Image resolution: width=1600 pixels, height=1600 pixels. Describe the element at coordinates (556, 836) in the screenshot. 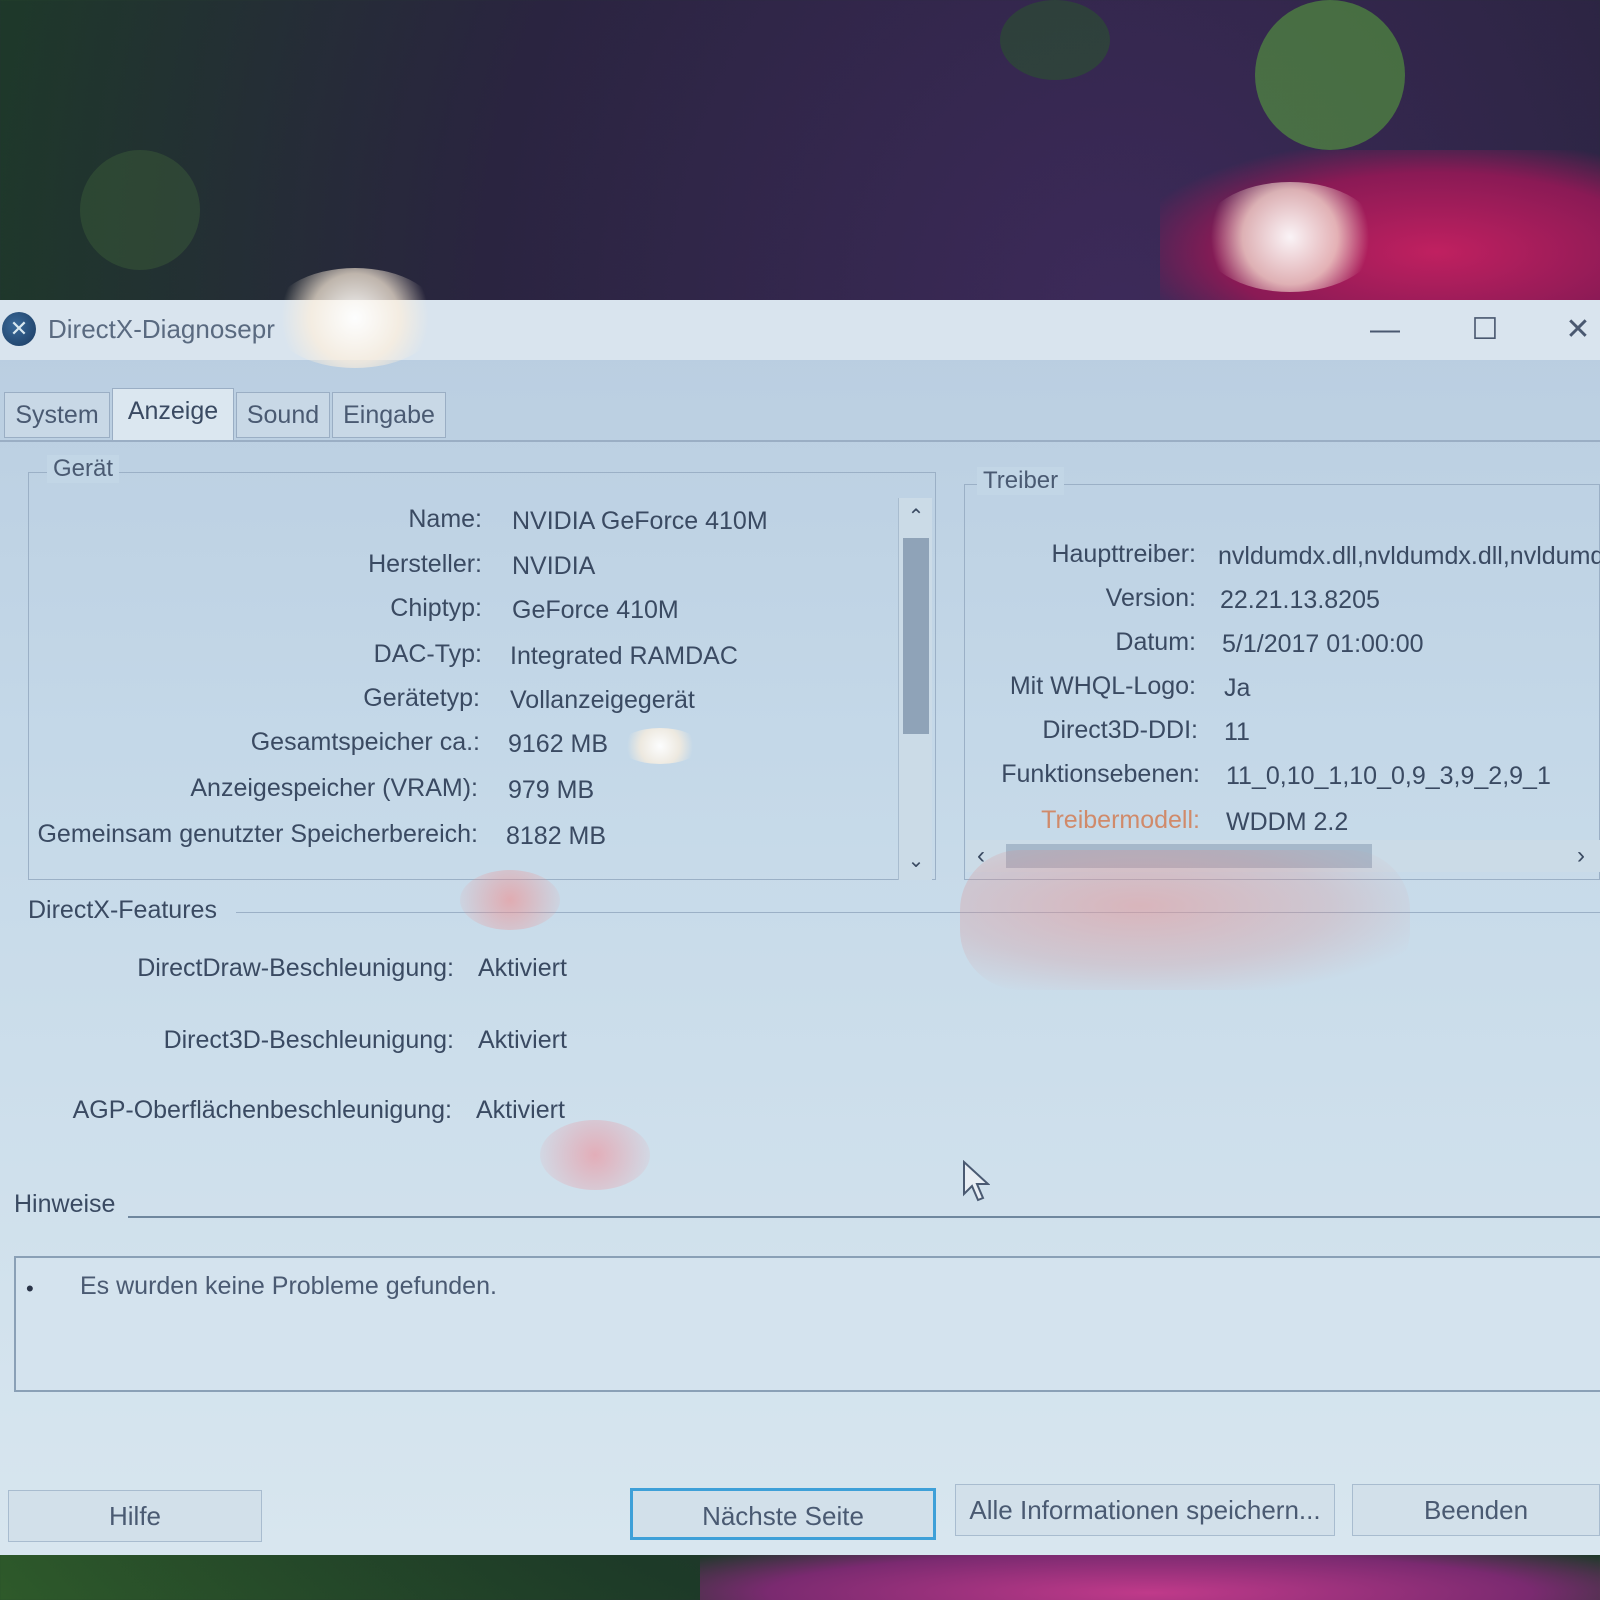

I see `shared-memory-value: 8182 MB` at that location.